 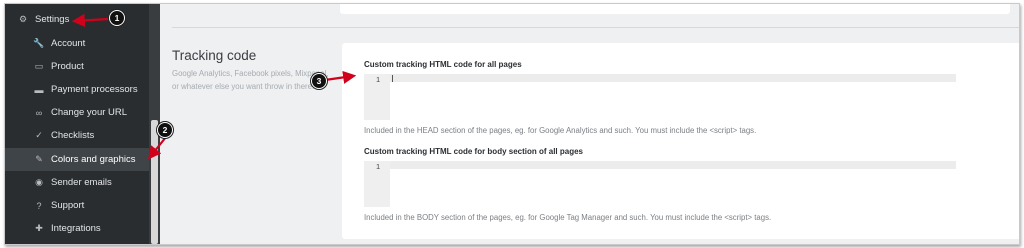 What do you see at coordinates (117, 18) in the screenshot?
I see `callout-badge-1: 1` at bounding box center [117, 18].